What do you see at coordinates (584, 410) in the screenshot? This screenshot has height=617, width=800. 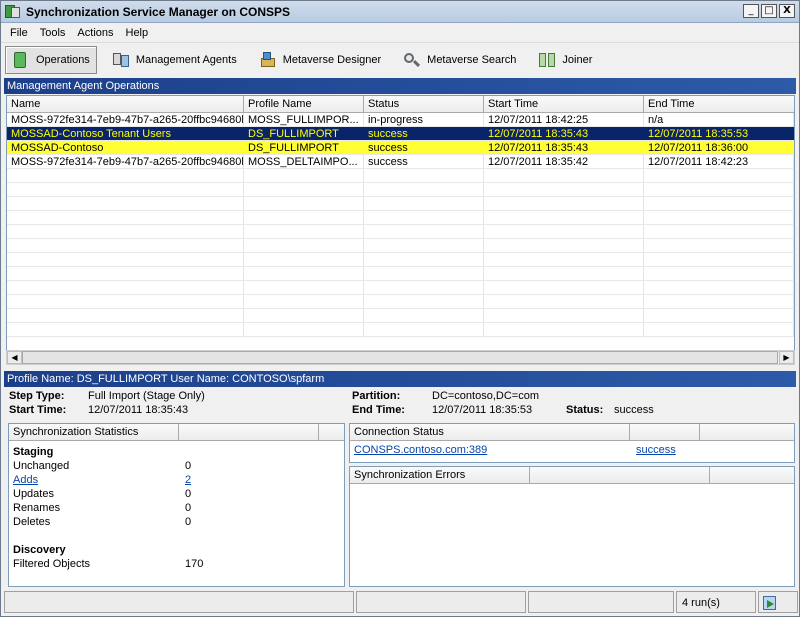 I see `status-row: Status:` at bounding box center [584, 410].